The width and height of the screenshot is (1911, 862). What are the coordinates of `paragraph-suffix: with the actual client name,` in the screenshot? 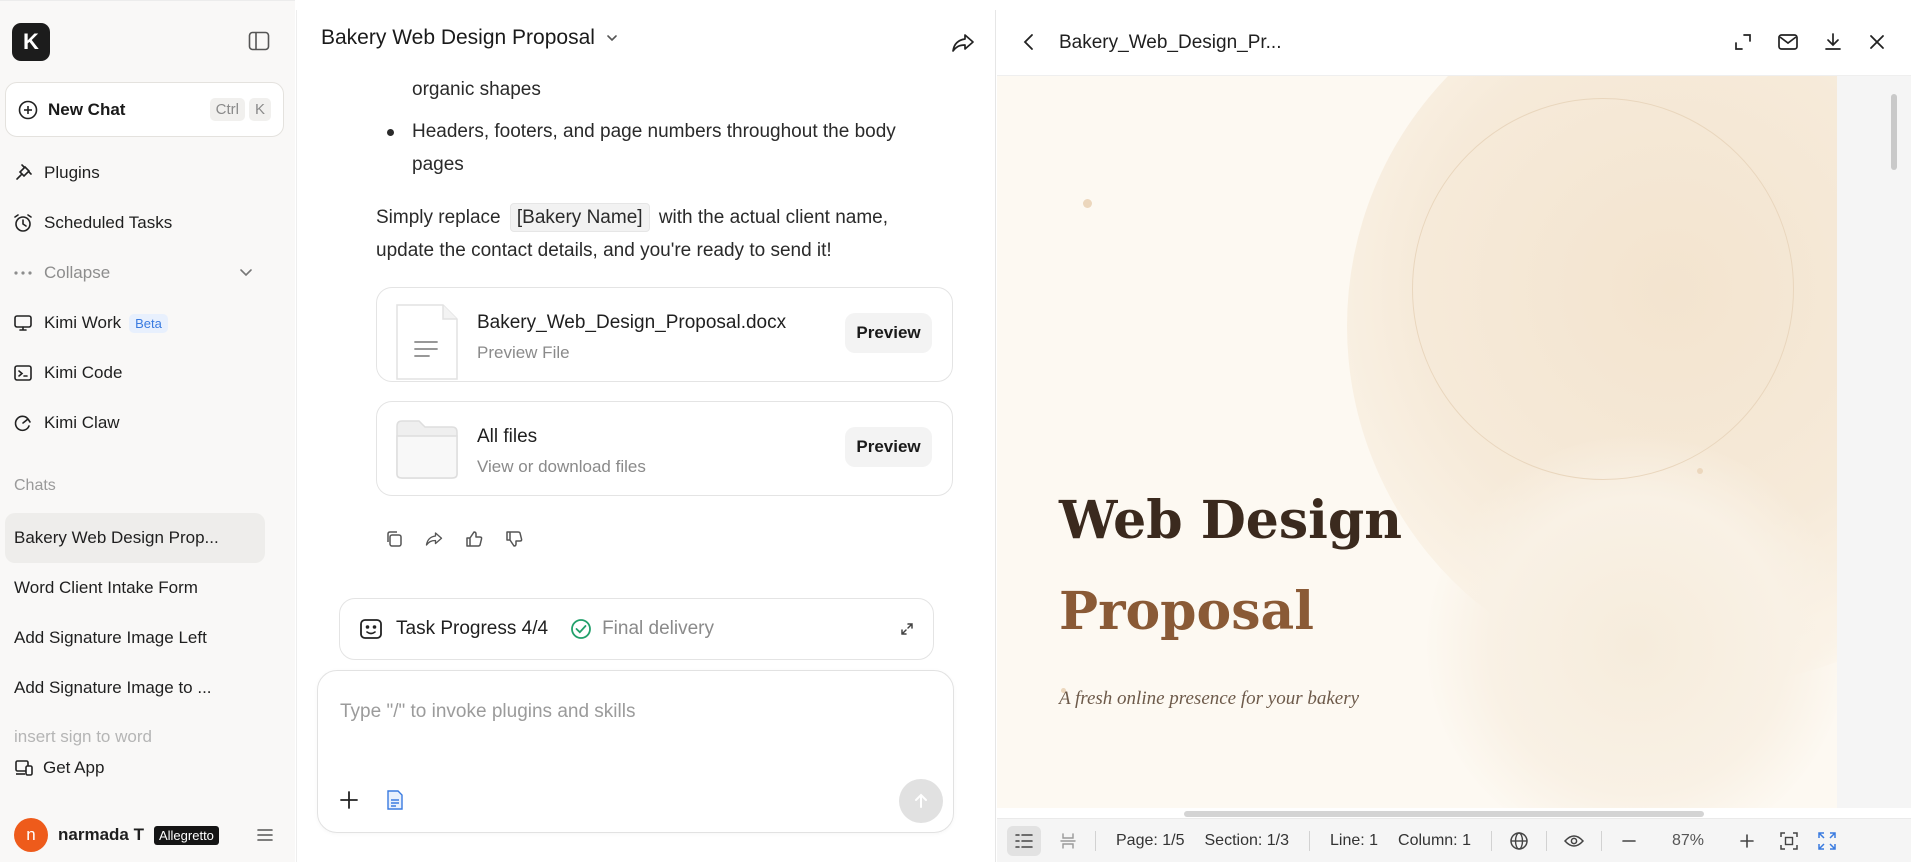 It's located at (773, 217).